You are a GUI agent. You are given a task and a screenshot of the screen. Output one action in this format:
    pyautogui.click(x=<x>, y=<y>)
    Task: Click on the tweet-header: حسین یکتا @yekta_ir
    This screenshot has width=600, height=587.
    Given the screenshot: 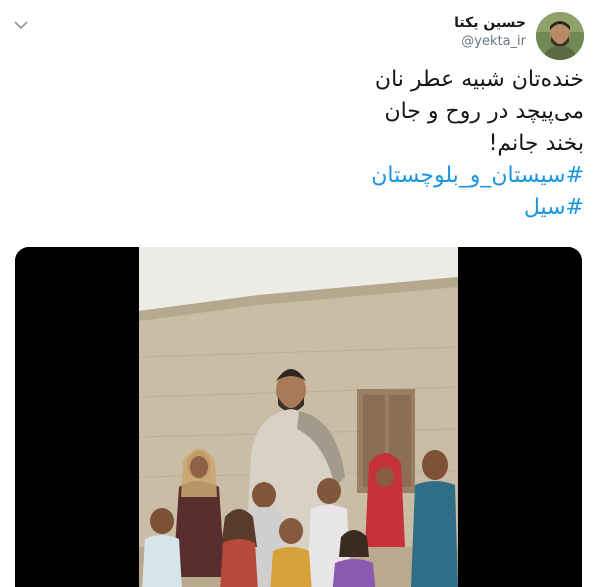 What is the action you would take?
    pyautogui.click(x=519, y=36)
    